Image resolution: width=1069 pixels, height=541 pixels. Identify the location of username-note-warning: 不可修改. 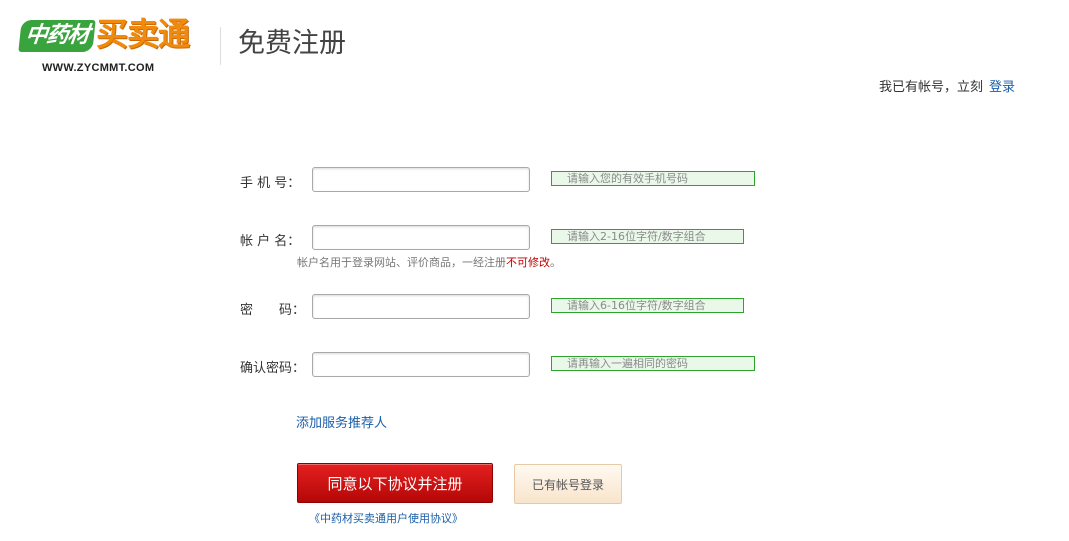
(528, 262).